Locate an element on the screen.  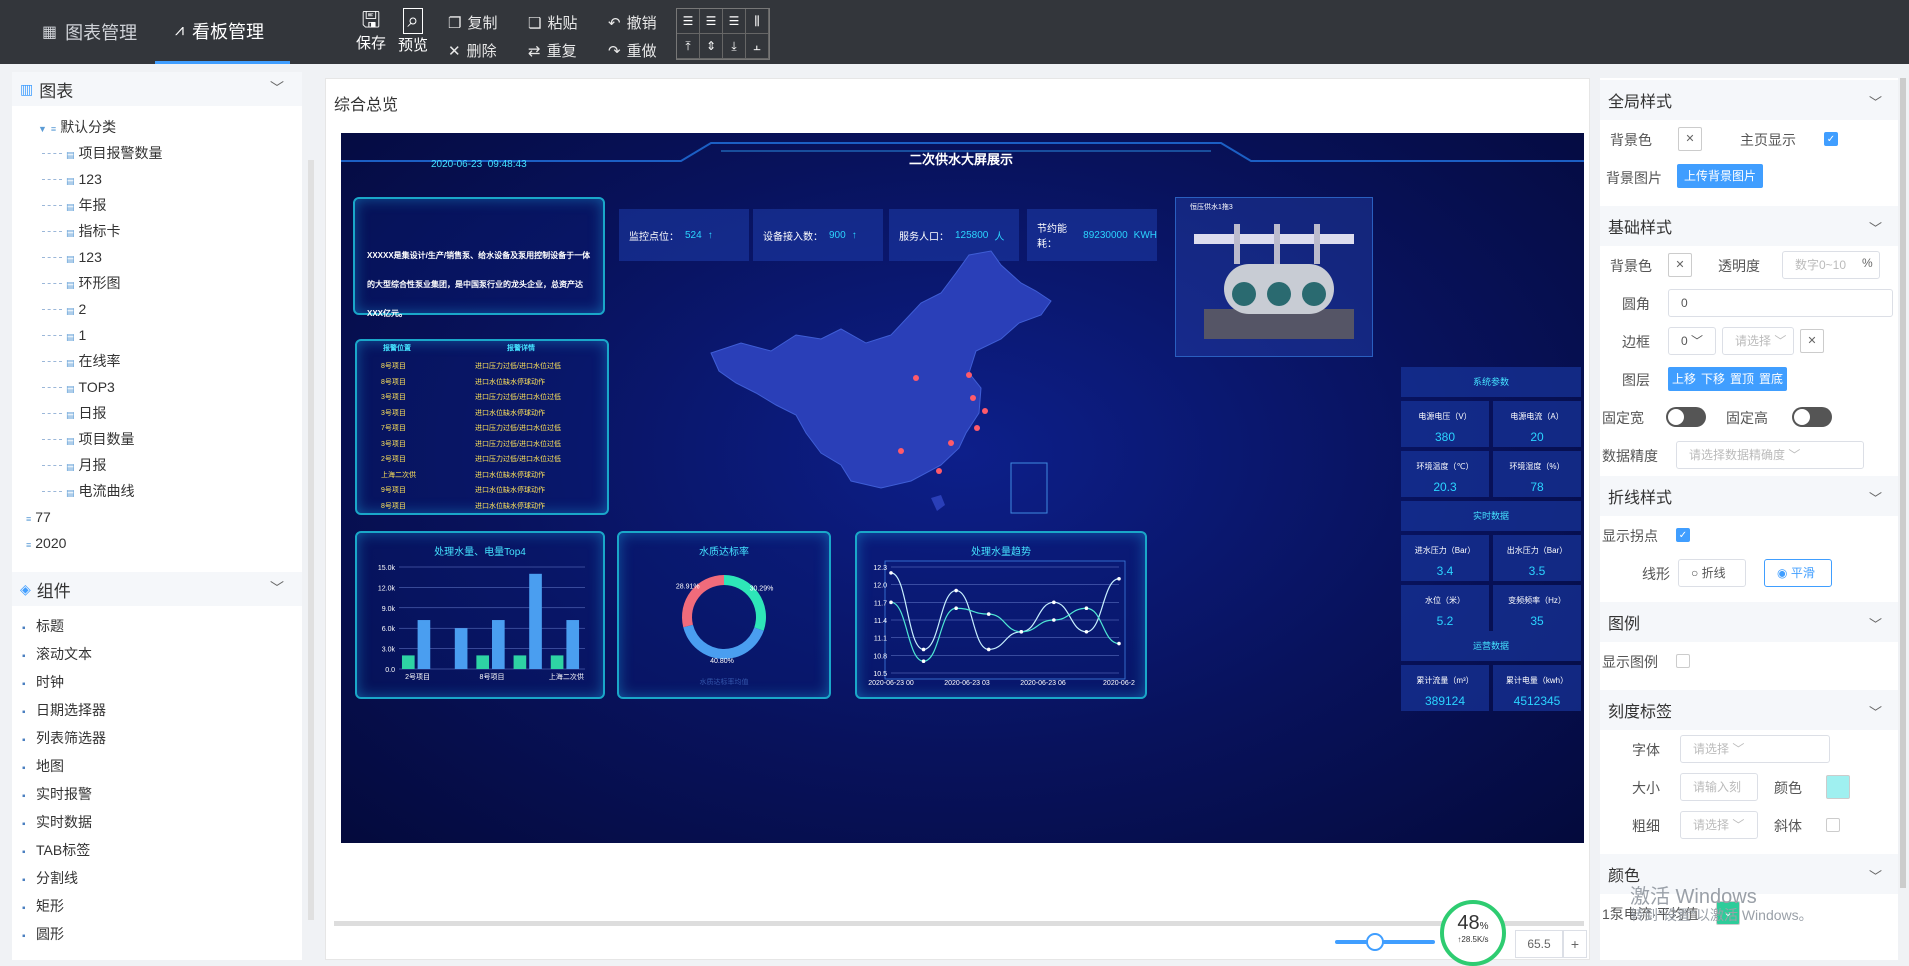
radius-input: 0 is located at coordinates (1780, 303).